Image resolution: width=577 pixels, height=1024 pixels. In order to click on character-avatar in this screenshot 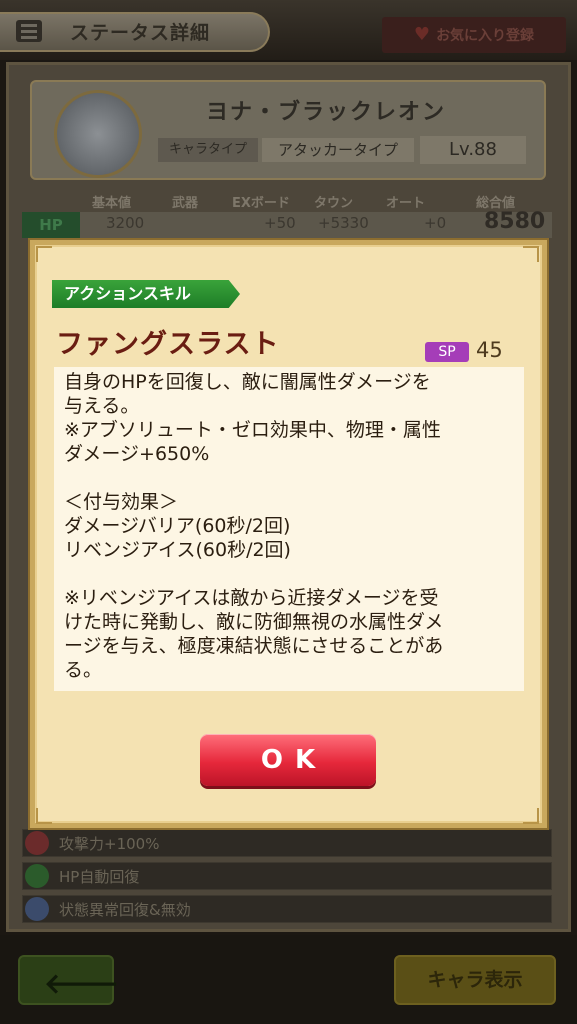, I will do `click(98, 134)`.